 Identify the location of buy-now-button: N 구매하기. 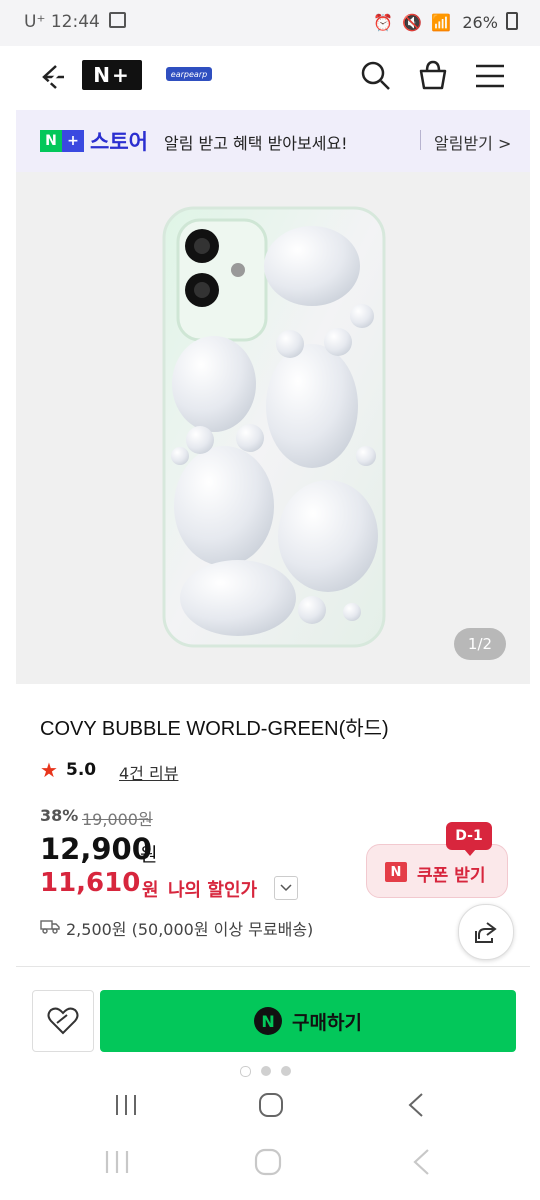
(308, 1021).